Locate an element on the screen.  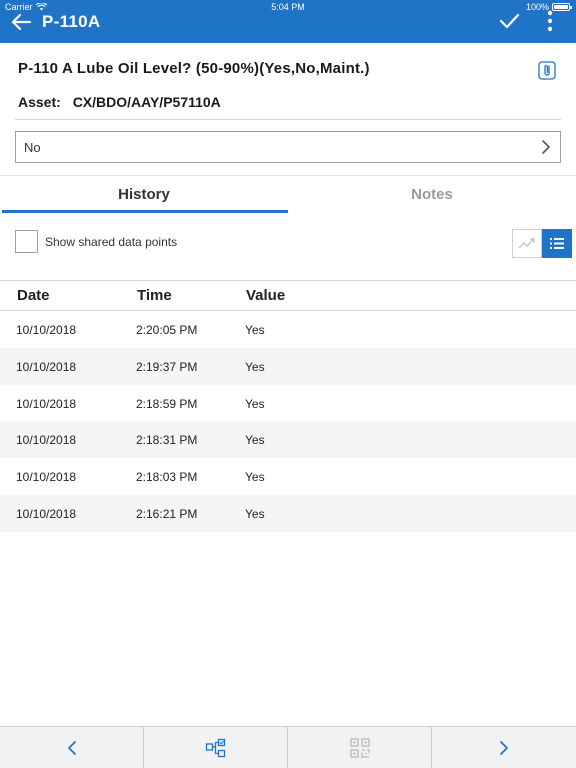
back-arrow-icon is located at coordinates (21, 22).